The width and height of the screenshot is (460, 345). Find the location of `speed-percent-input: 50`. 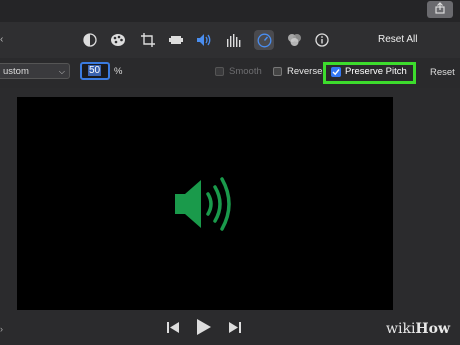

speed-percent-input: 50 is located at coordinates (95, 71).